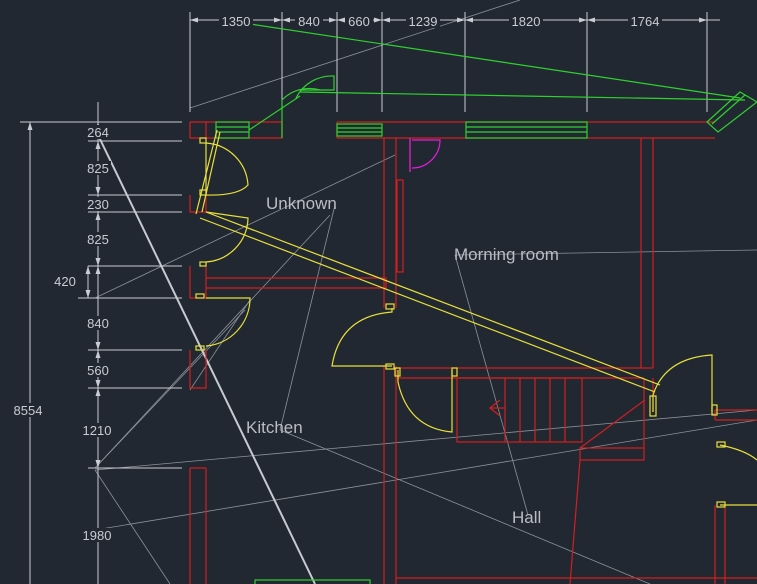  I want to click on room-label-kitchen: Kitchen, so click(274, 427).